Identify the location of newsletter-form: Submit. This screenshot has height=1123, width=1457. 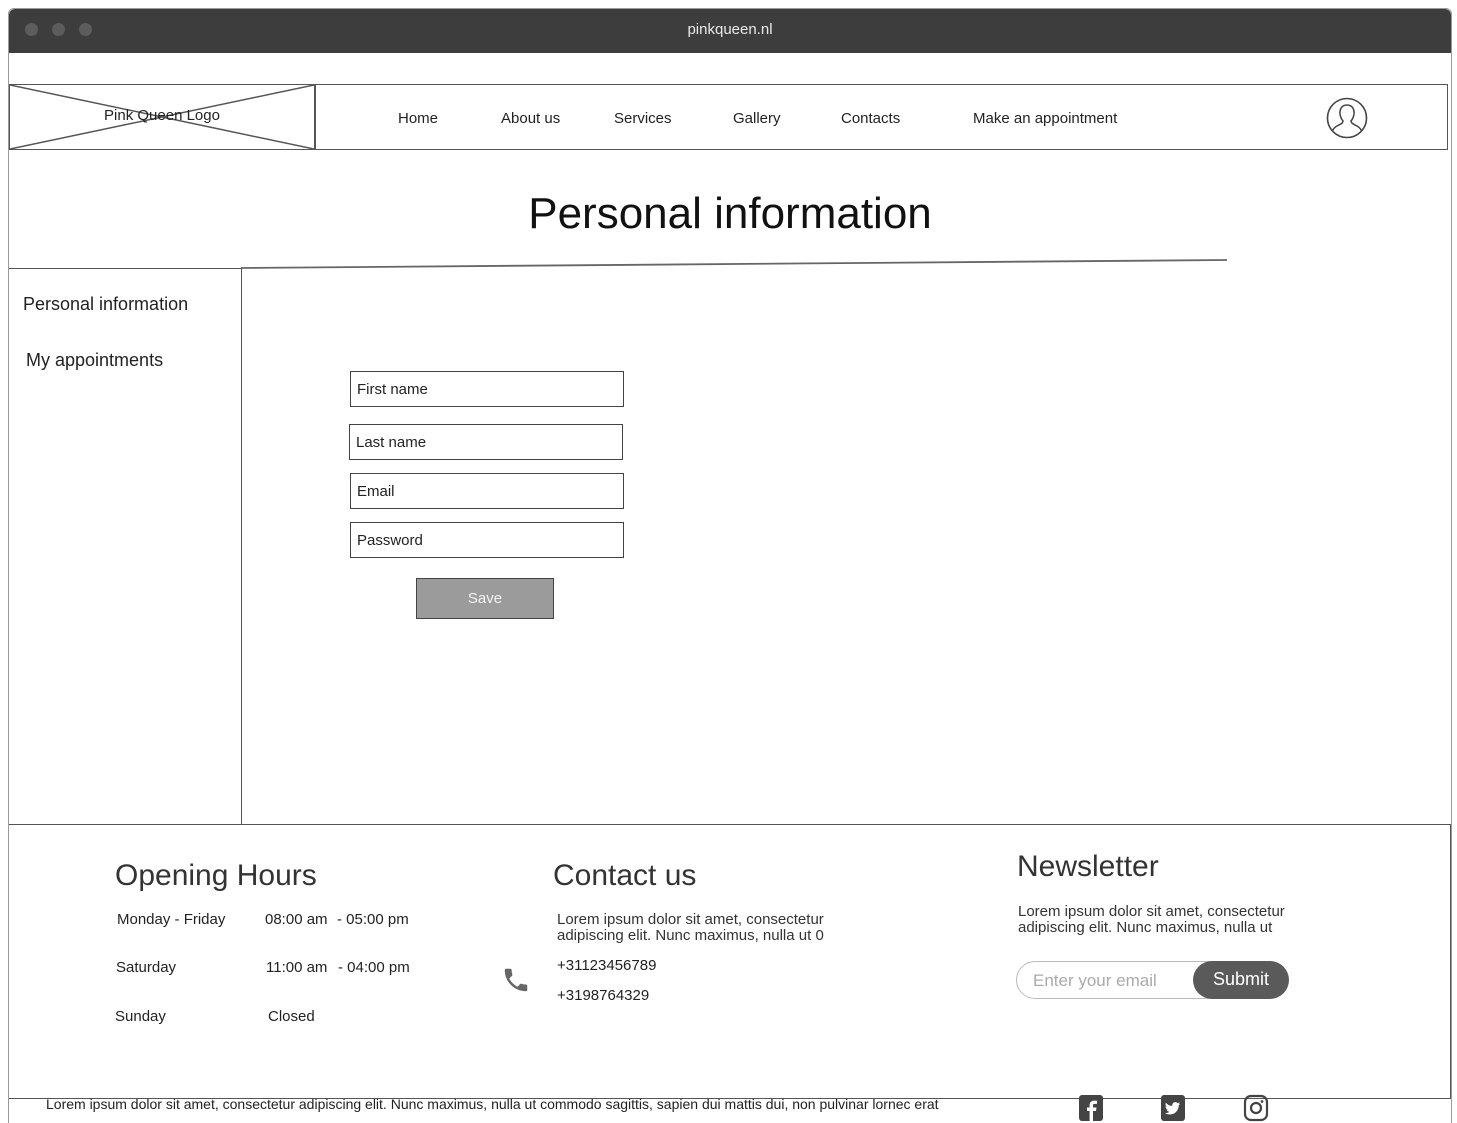
(1152, 979).